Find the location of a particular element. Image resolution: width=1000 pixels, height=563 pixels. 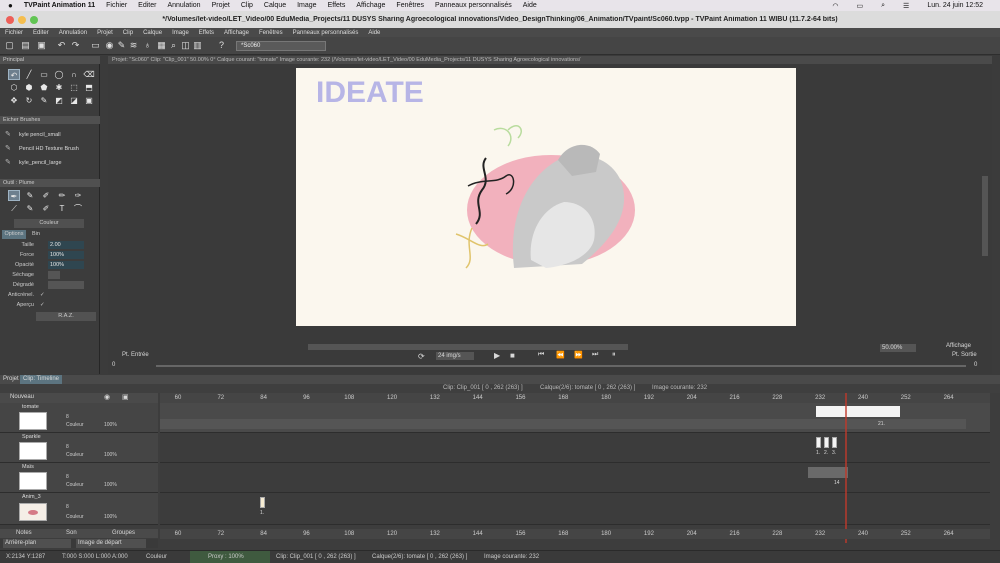

layer-track: 14 is located at coordinates (575, 478).